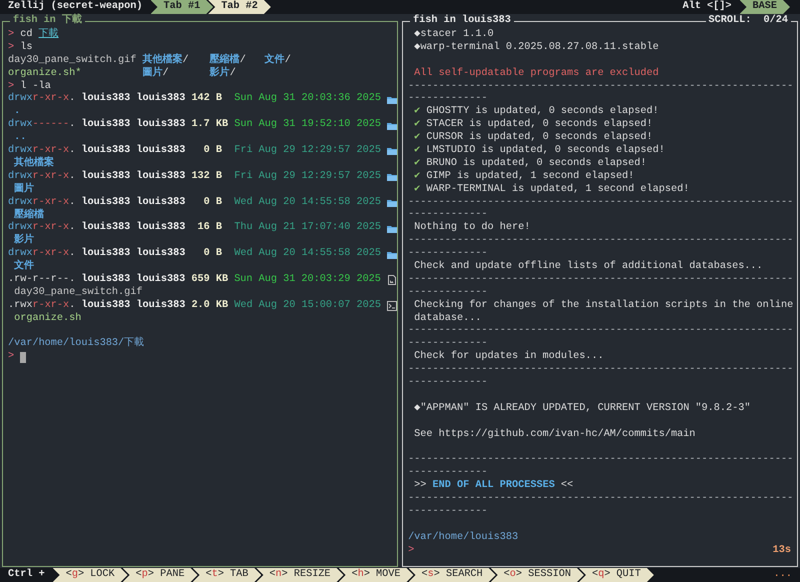 Image resolution: width=800 pixels, height=582 pixels. What do you see at coordinates (536, 74) in the screenshot?
I see `warning-text: All self-updatable programs are excluded` at bounding box center [536, 74].